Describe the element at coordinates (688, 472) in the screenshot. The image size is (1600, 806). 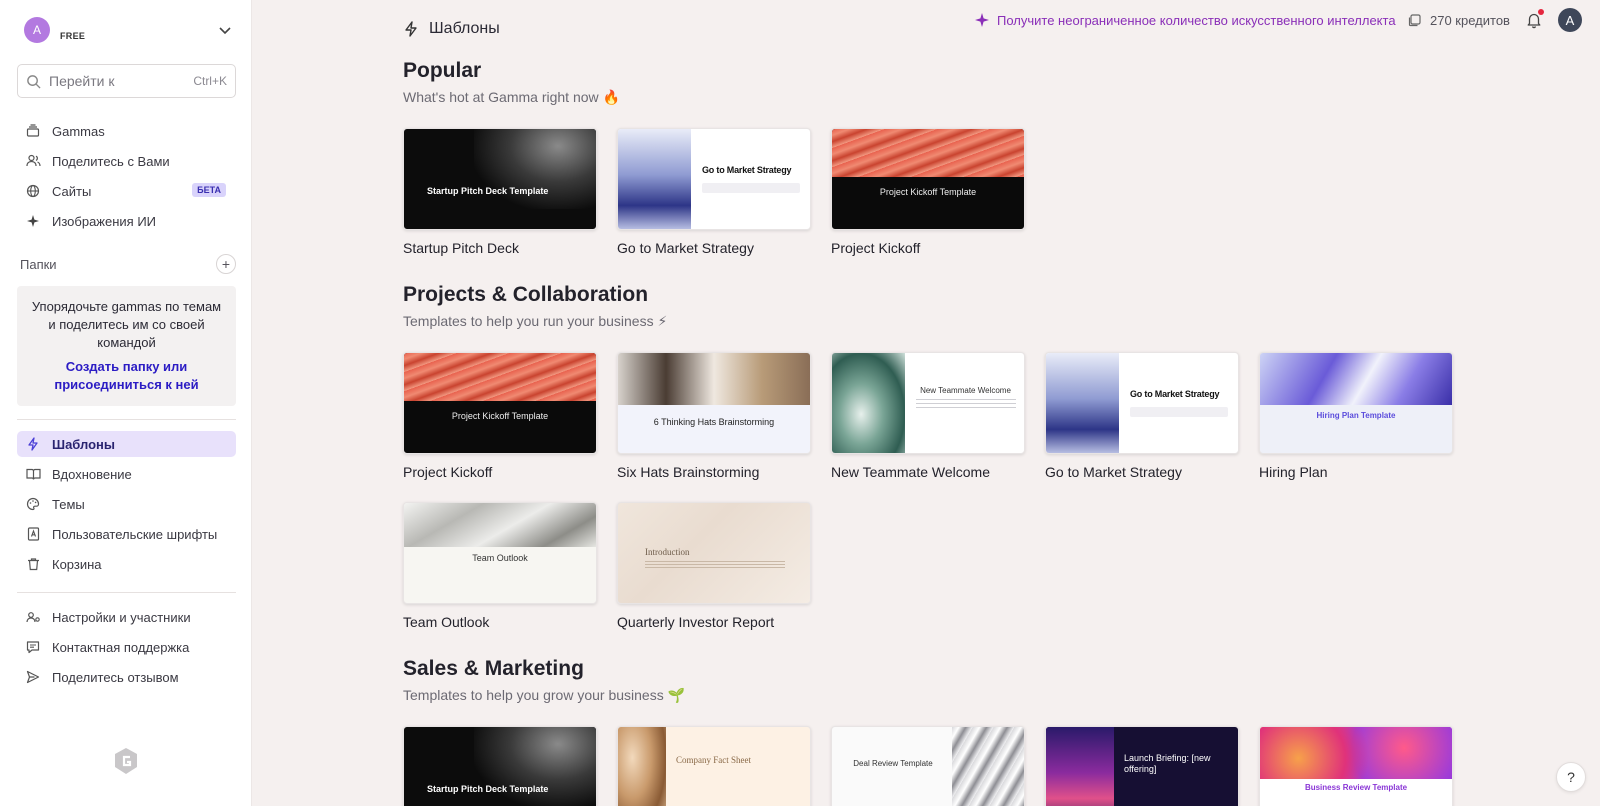
I see `template-caption: Six Hats Brainstorming` at that location.